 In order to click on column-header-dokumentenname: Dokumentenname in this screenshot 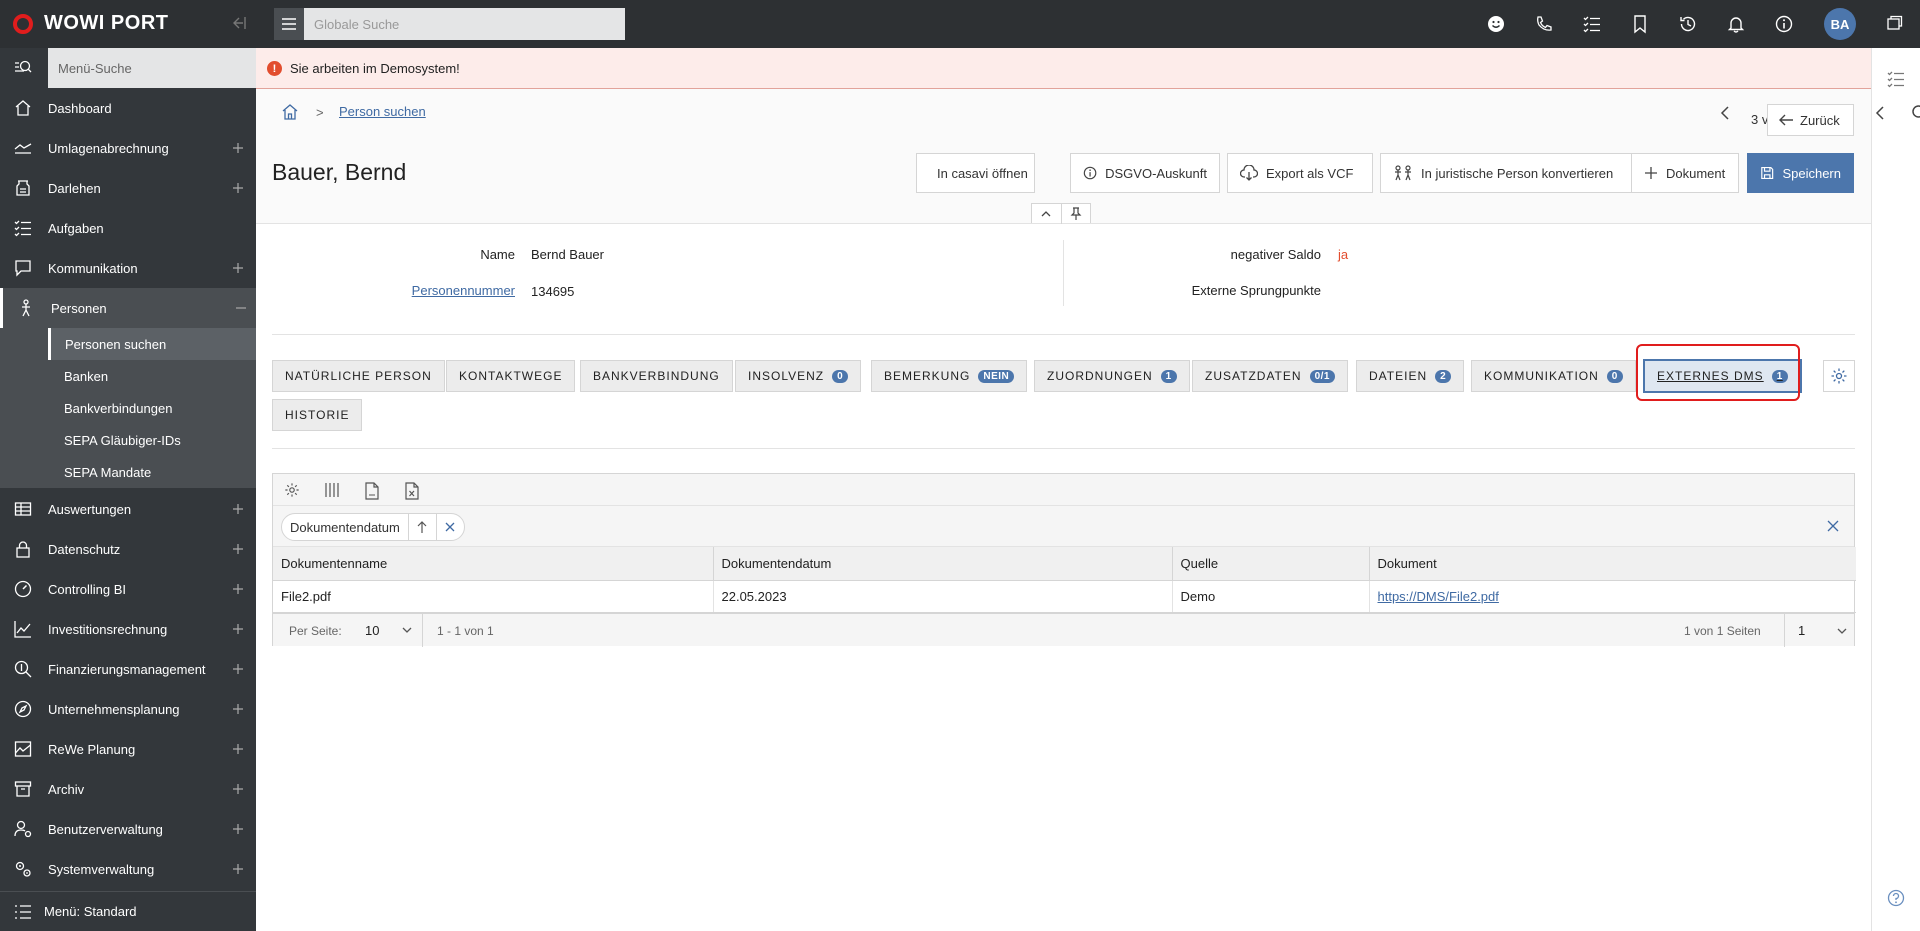, I will do `click(493, 564)`.